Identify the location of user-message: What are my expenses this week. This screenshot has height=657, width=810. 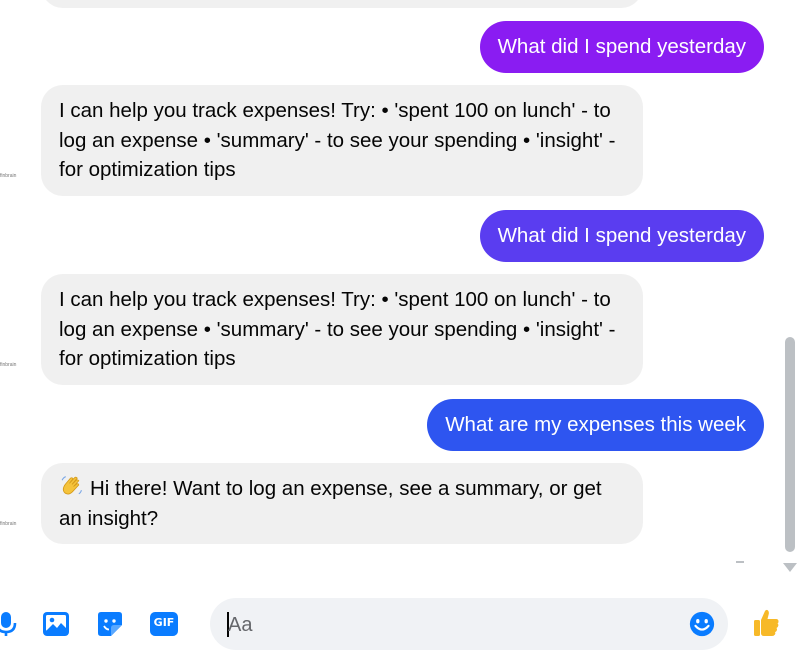
(595, 425).